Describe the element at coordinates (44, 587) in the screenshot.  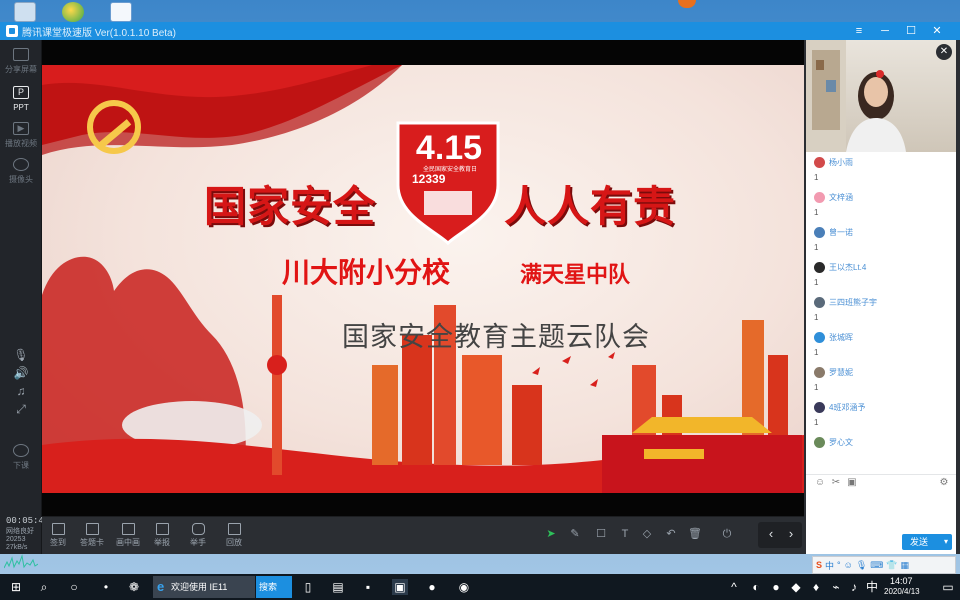
I see `search-icon: ⌕` at that location.